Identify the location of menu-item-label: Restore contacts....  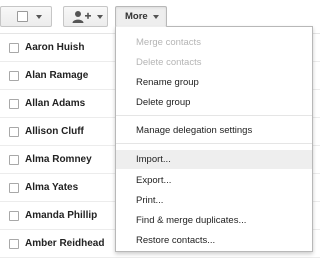
(176, 240).